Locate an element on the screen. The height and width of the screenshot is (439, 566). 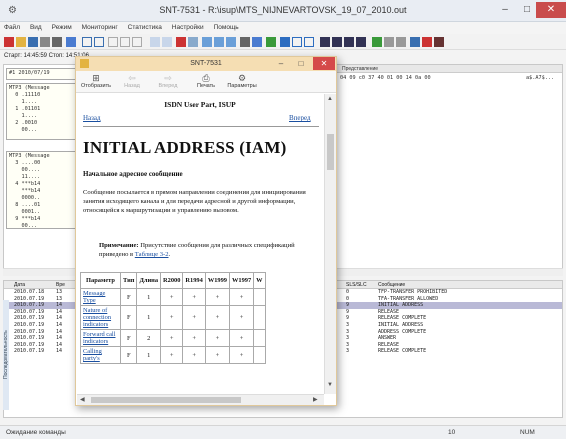
menu-settings: Настройки is located at coordinates (188, 28).